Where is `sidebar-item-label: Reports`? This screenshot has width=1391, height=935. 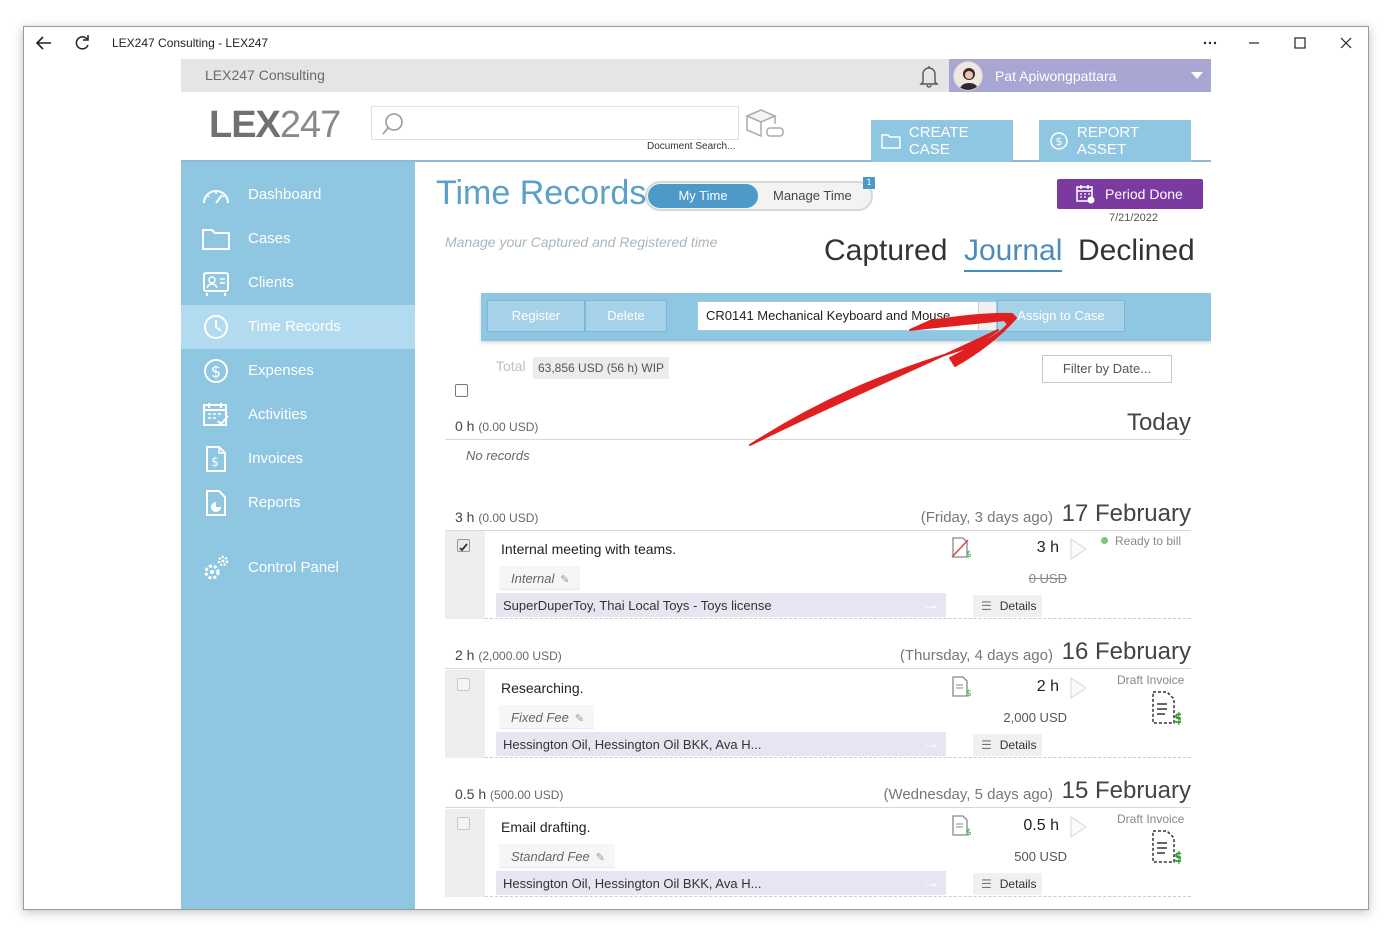
sidebar-item-label: Reports is located at coordinates (274, 502).